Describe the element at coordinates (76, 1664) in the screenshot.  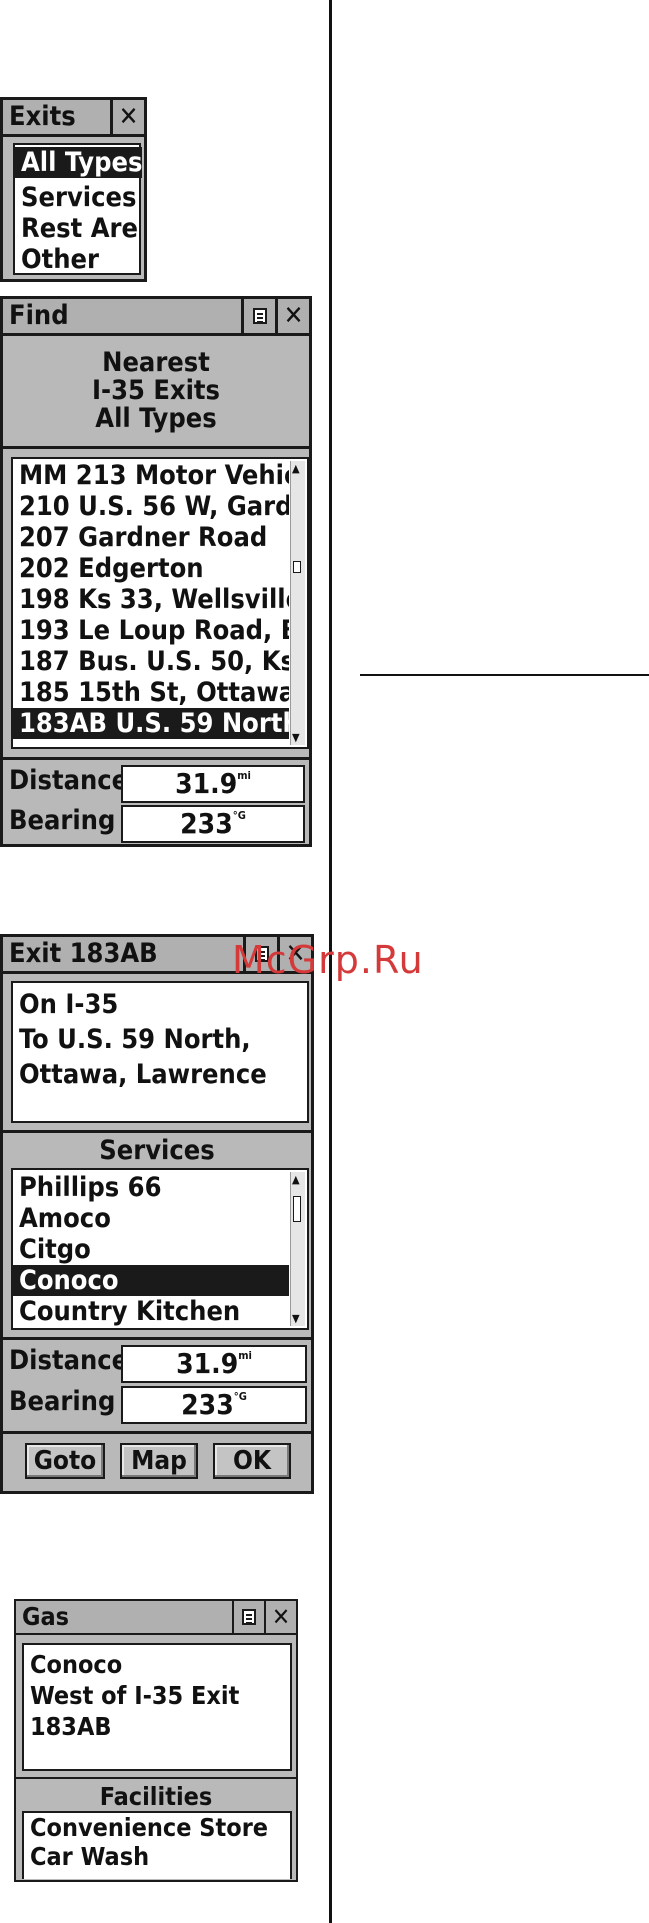
I see `description-line: Conoco` at that location.